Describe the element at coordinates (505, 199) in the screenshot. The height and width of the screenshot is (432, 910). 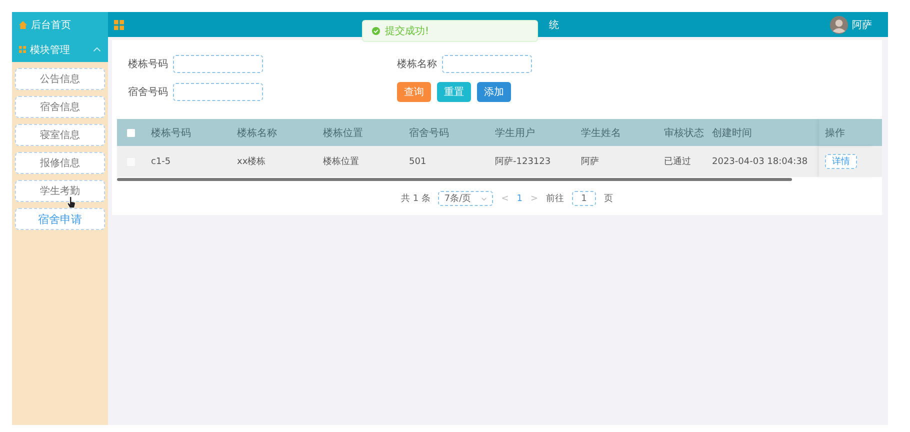
I see `prev-page: <` at that location.